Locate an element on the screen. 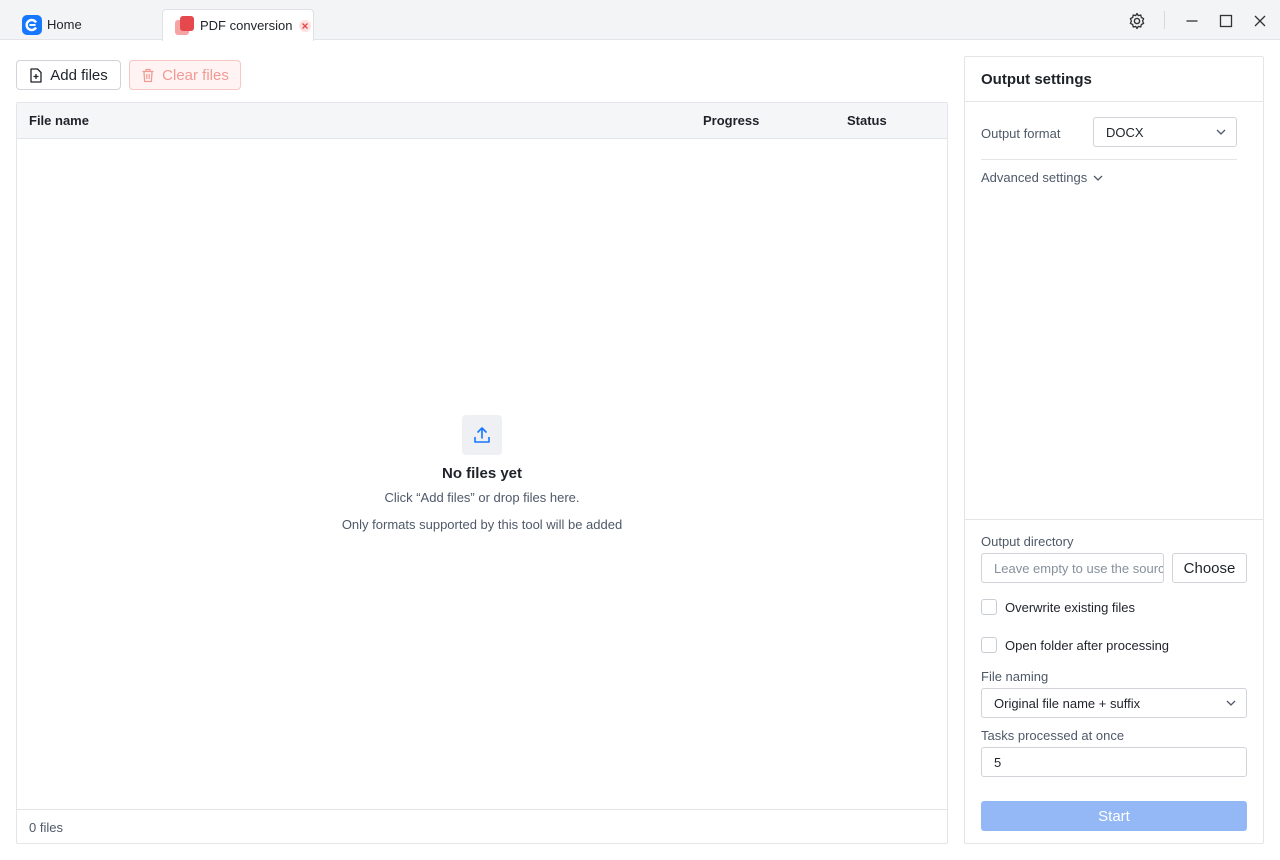 This screenshot has height=860, width=1280. tab-pdf-conversion: PDF conversion is located at coordinates (238, 25).